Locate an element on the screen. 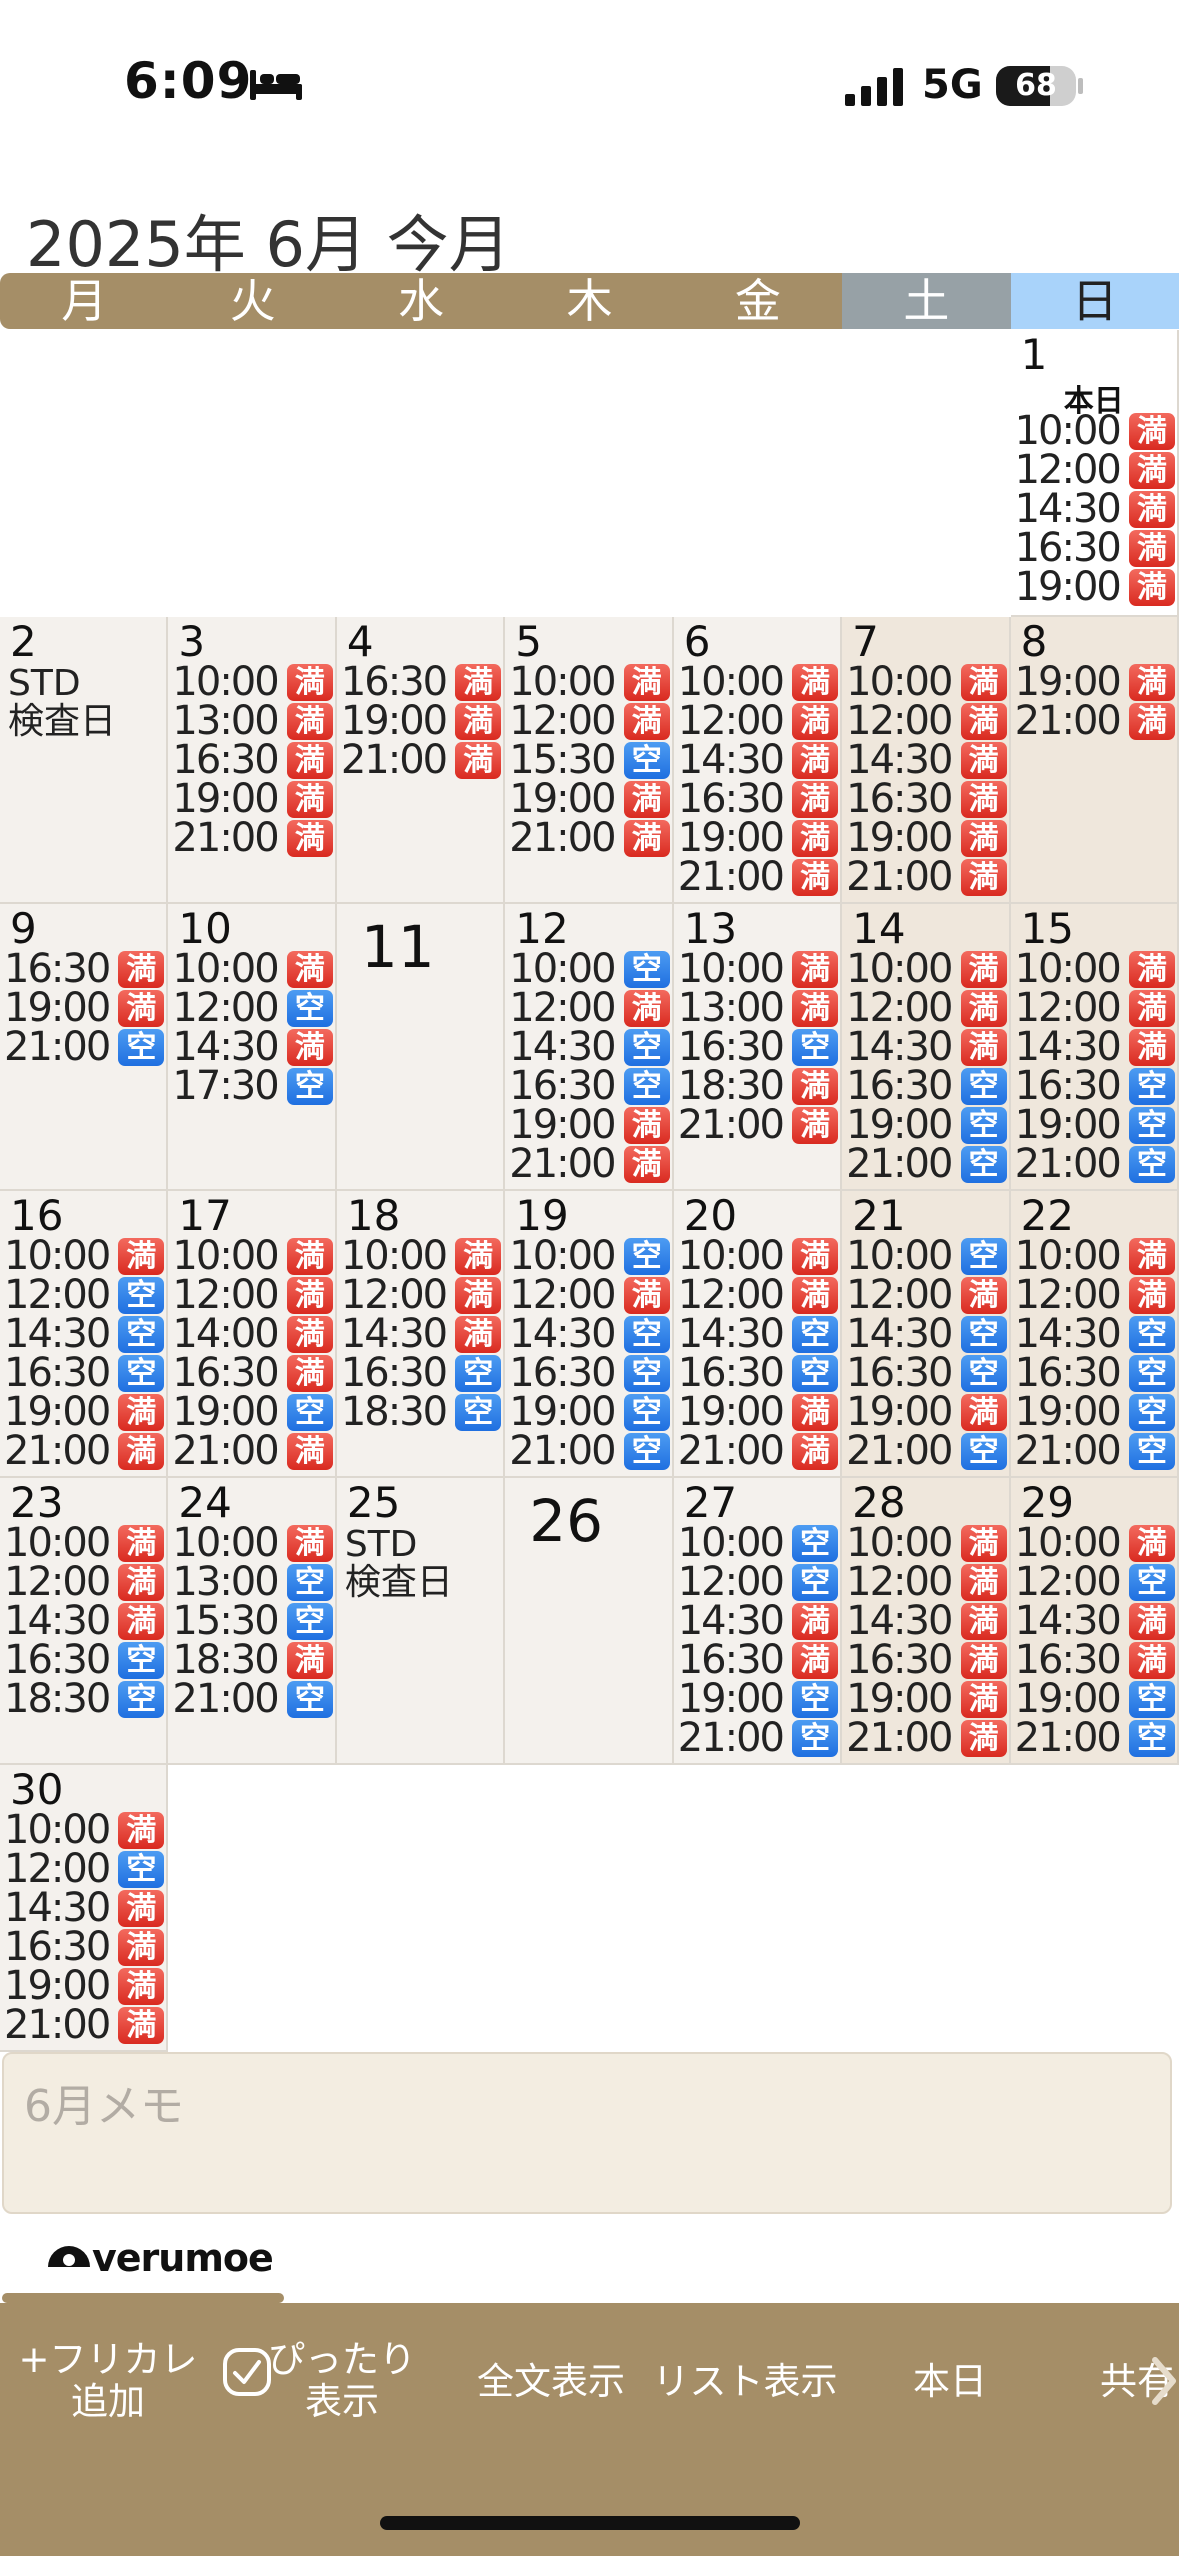 The image size is (1179, 2556). day-cell-22: 22 10:00 満 12:00 満 14:30 空 16:30 空 19:00 空 21:00 空 is located at coordinates (1094, 1334).